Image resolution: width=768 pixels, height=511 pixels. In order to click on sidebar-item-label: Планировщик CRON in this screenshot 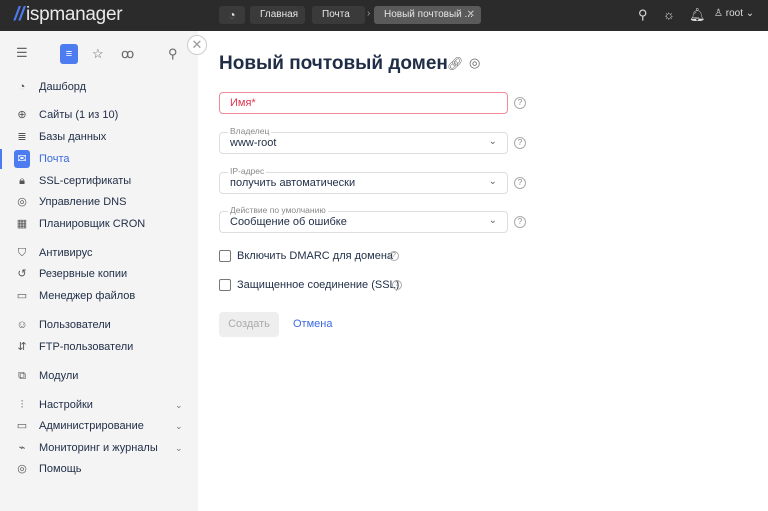, I will do `click(92, 224)`.